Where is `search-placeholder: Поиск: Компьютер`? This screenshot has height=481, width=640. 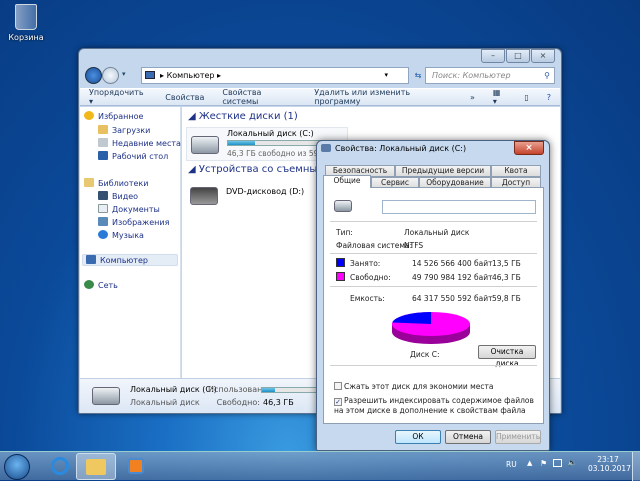 search-placeholder: Поиск: Компьютер is located at coordinates (471, 75).